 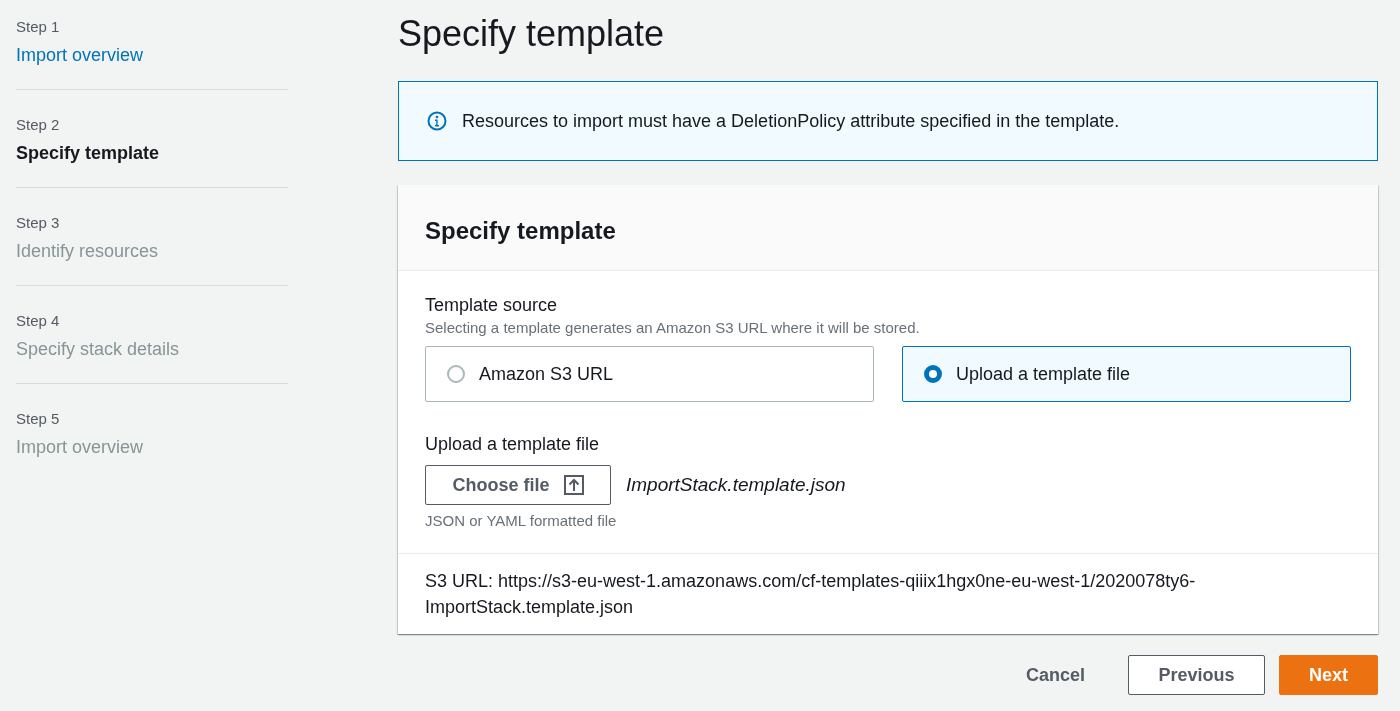 What do you see at coordinates (38, 321) in the screenshot?
I see `step-label: Step 4` at bounding box center [38, 321].